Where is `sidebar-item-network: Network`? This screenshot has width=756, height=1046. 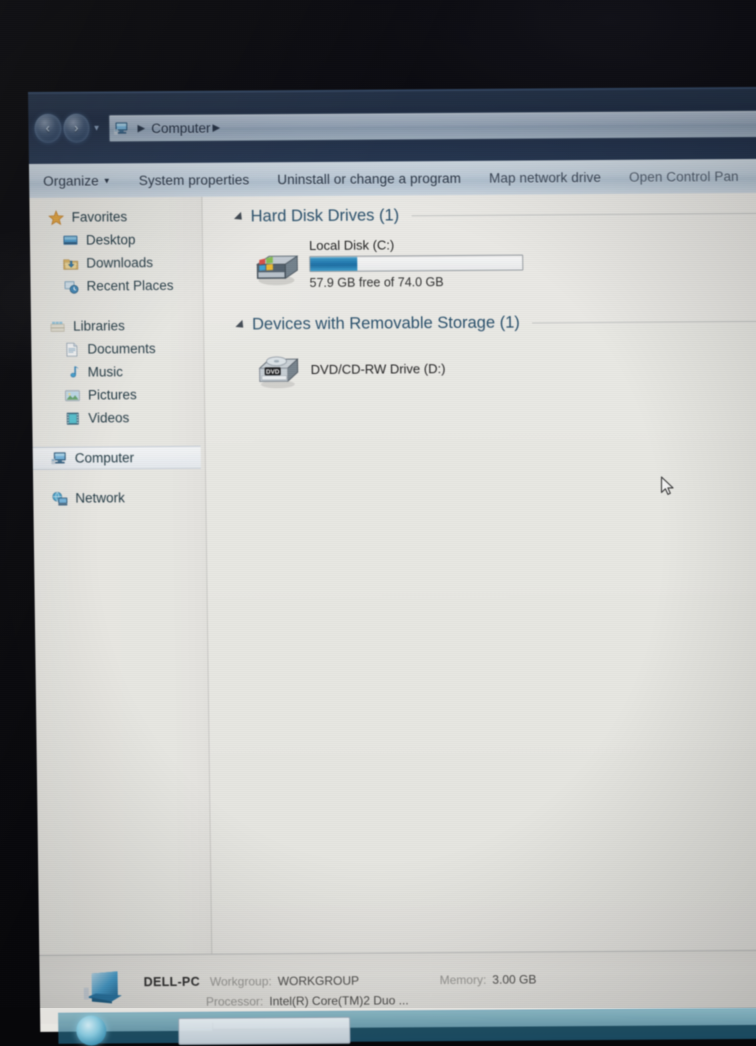
sidebar-item-network: Network is located at coordinates (119, 498).